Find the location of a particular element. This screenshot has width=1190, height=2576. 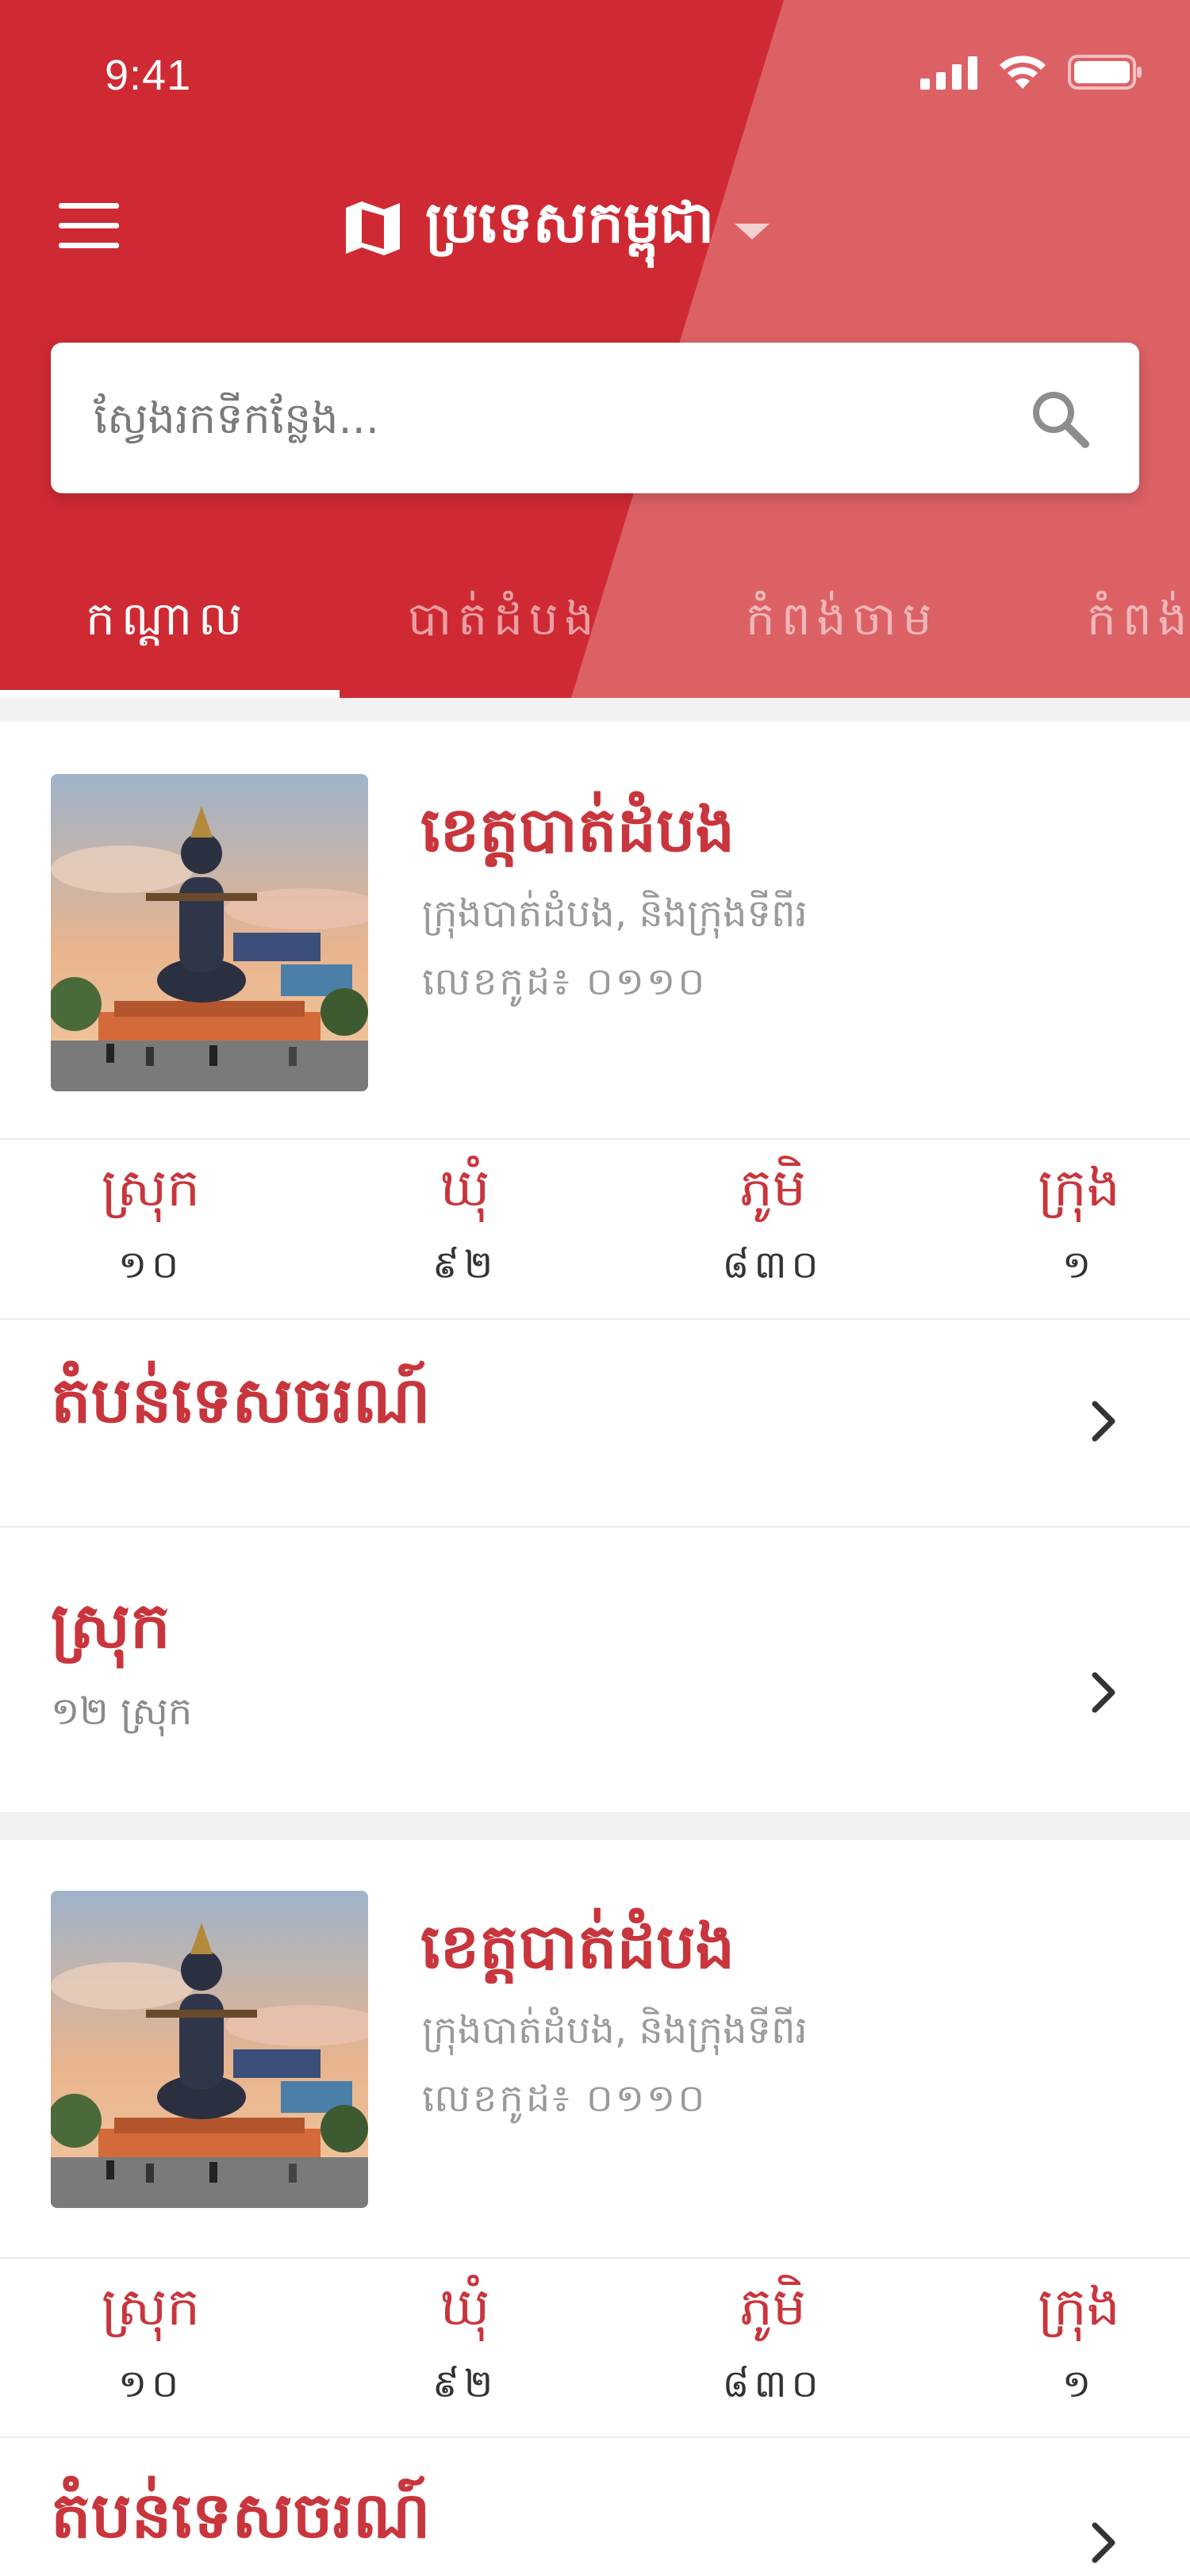

search-input is located at coordinates (538, 418).